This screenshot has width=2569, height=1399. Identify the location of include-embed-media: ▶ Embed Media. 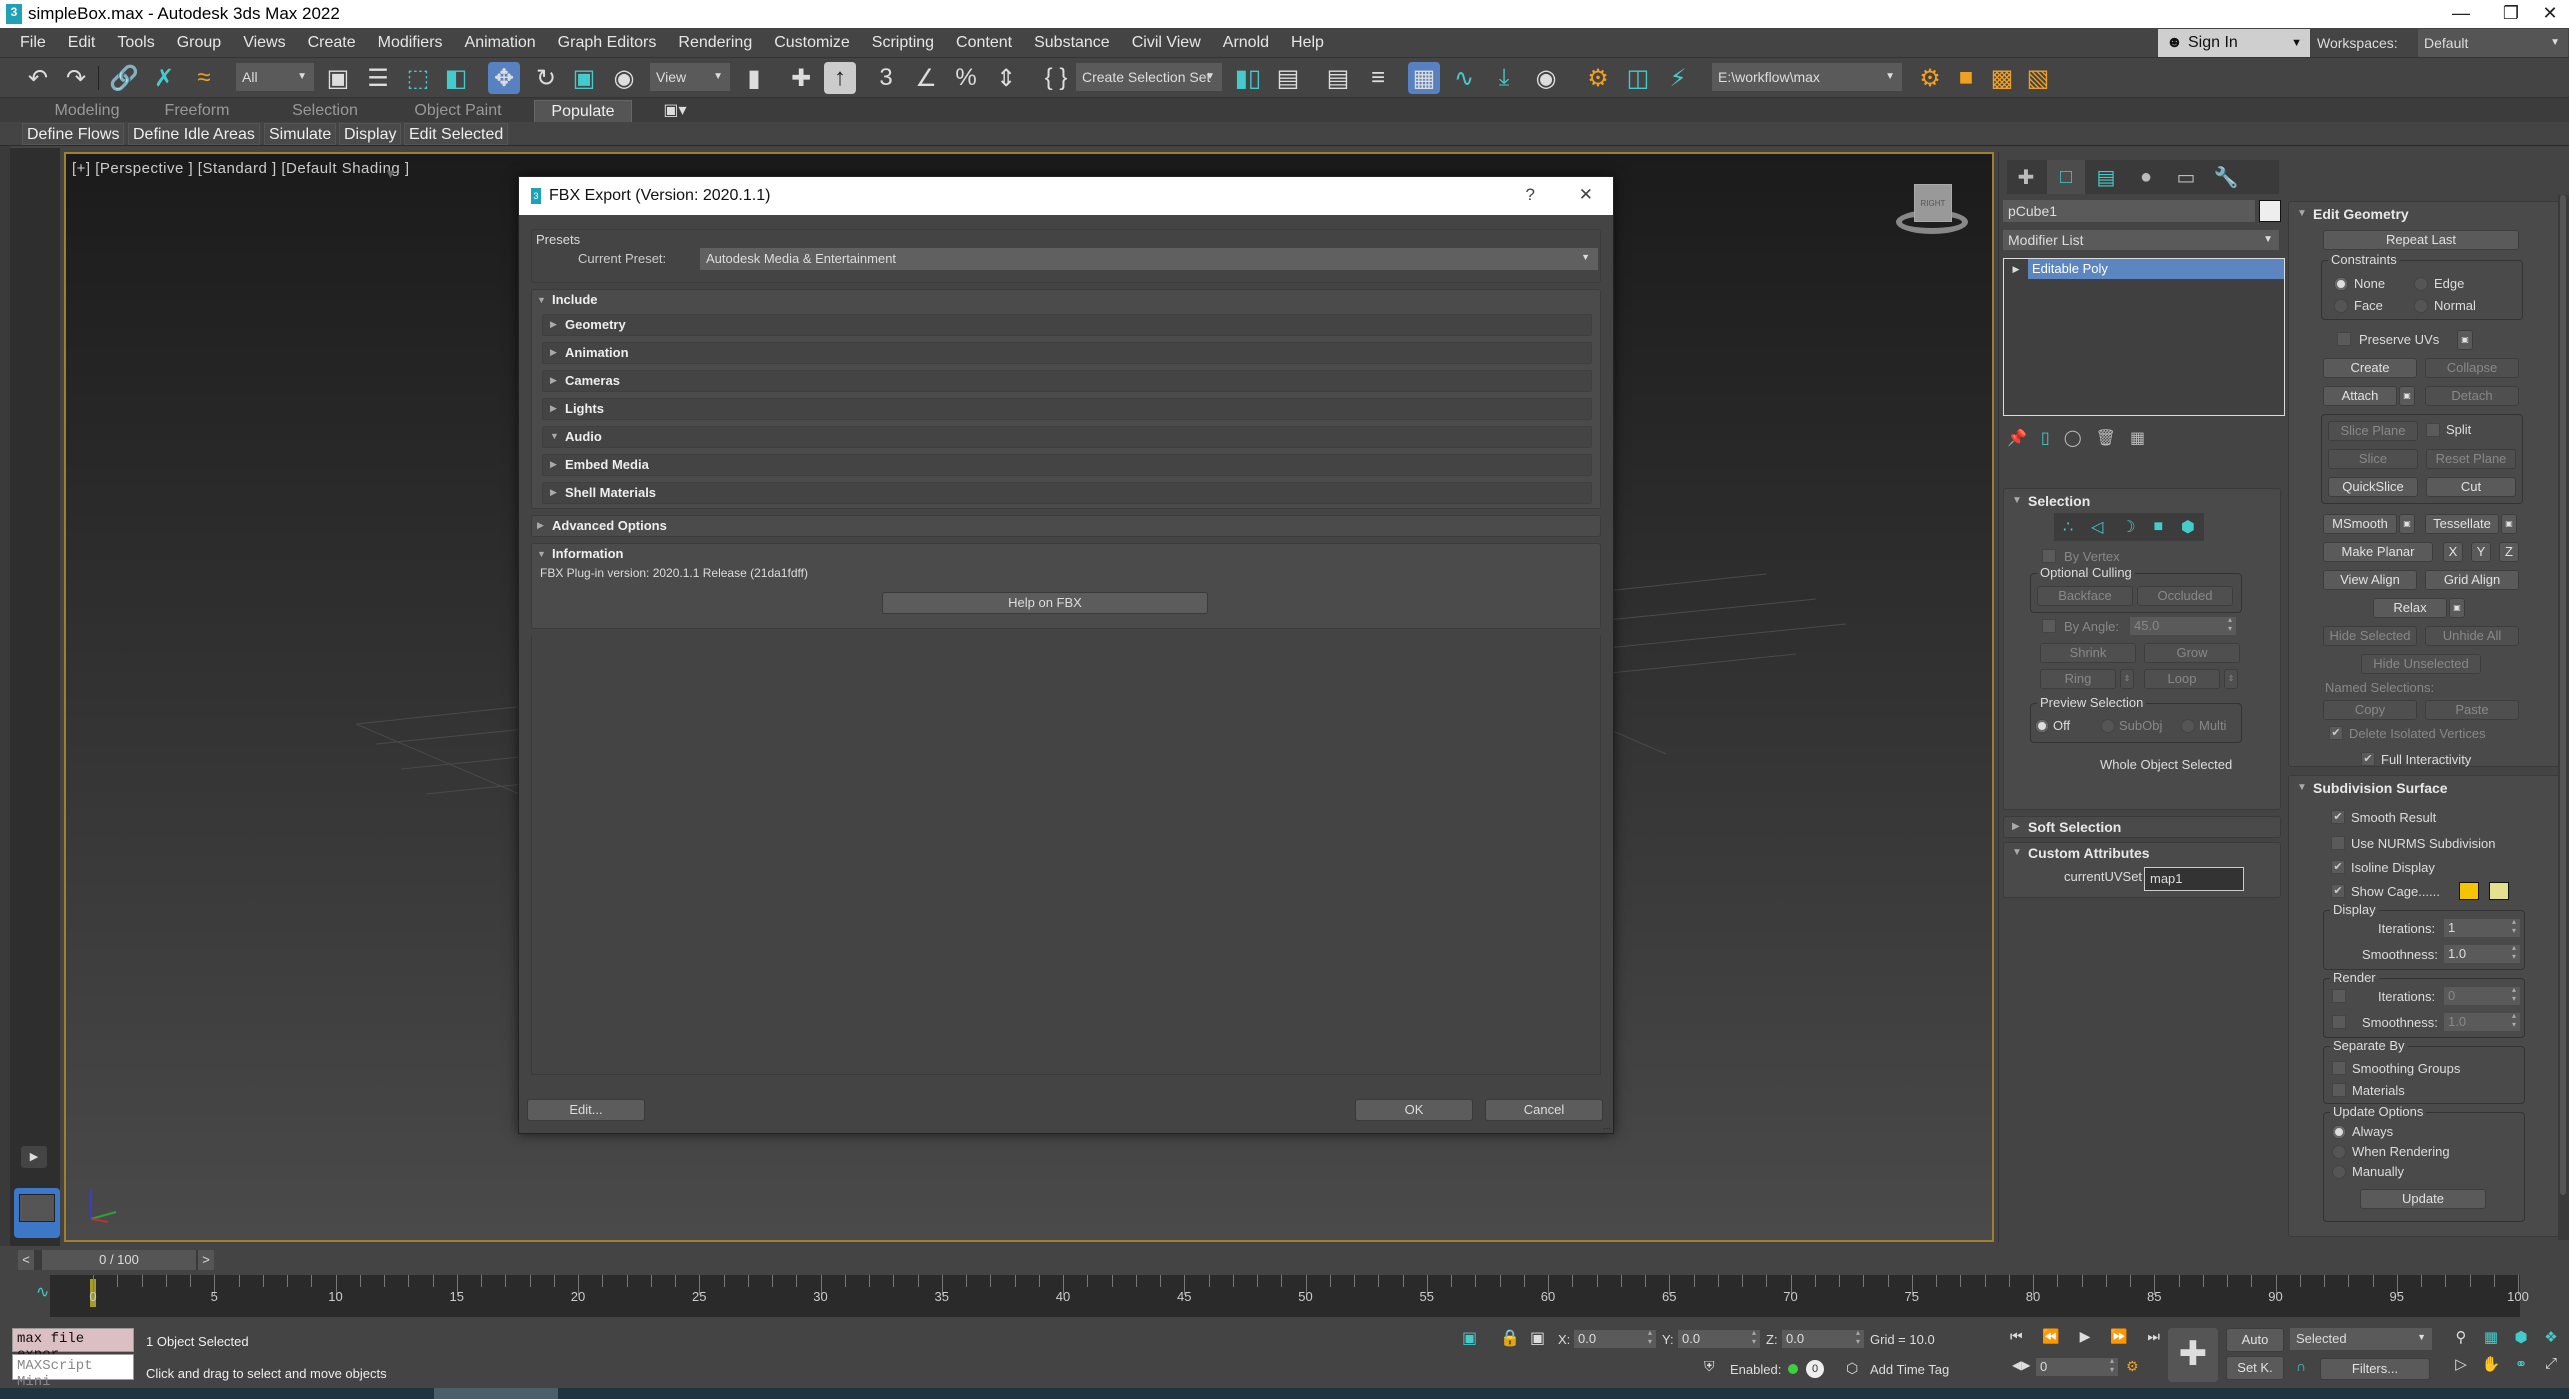
(1067, 465).